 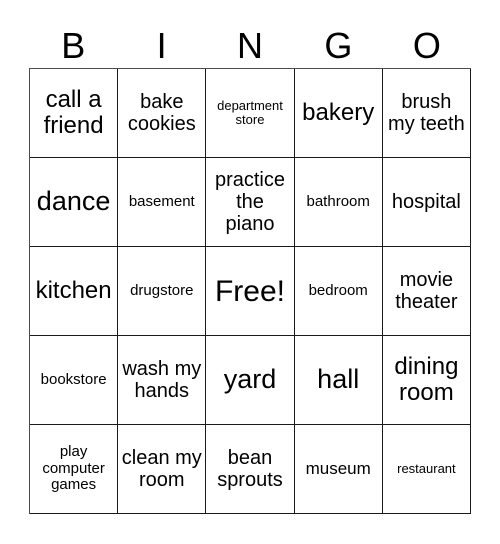 I want to click on bingo-cell: hospital, so click(x=426, y=202).